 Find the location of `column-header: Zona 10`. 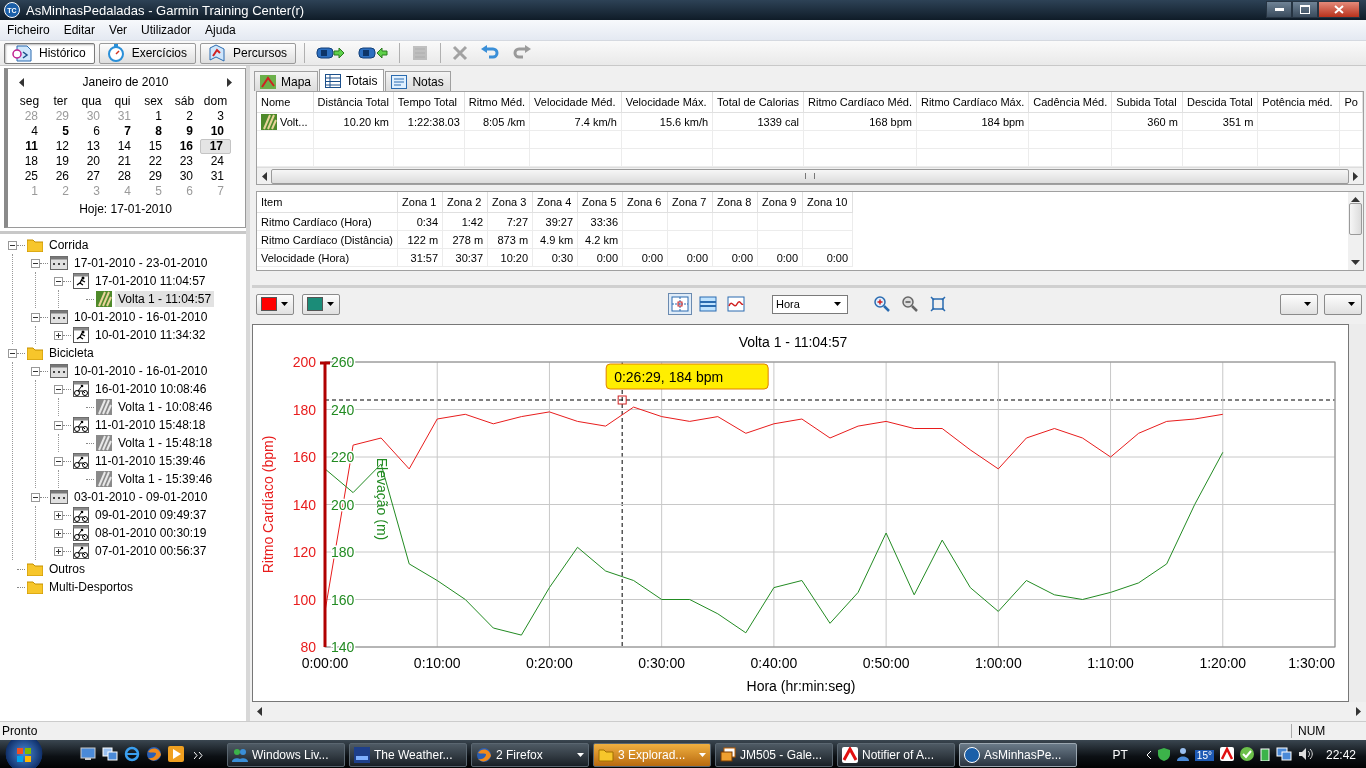

column-header: Zona 10 is located at coordinates (827, 202).